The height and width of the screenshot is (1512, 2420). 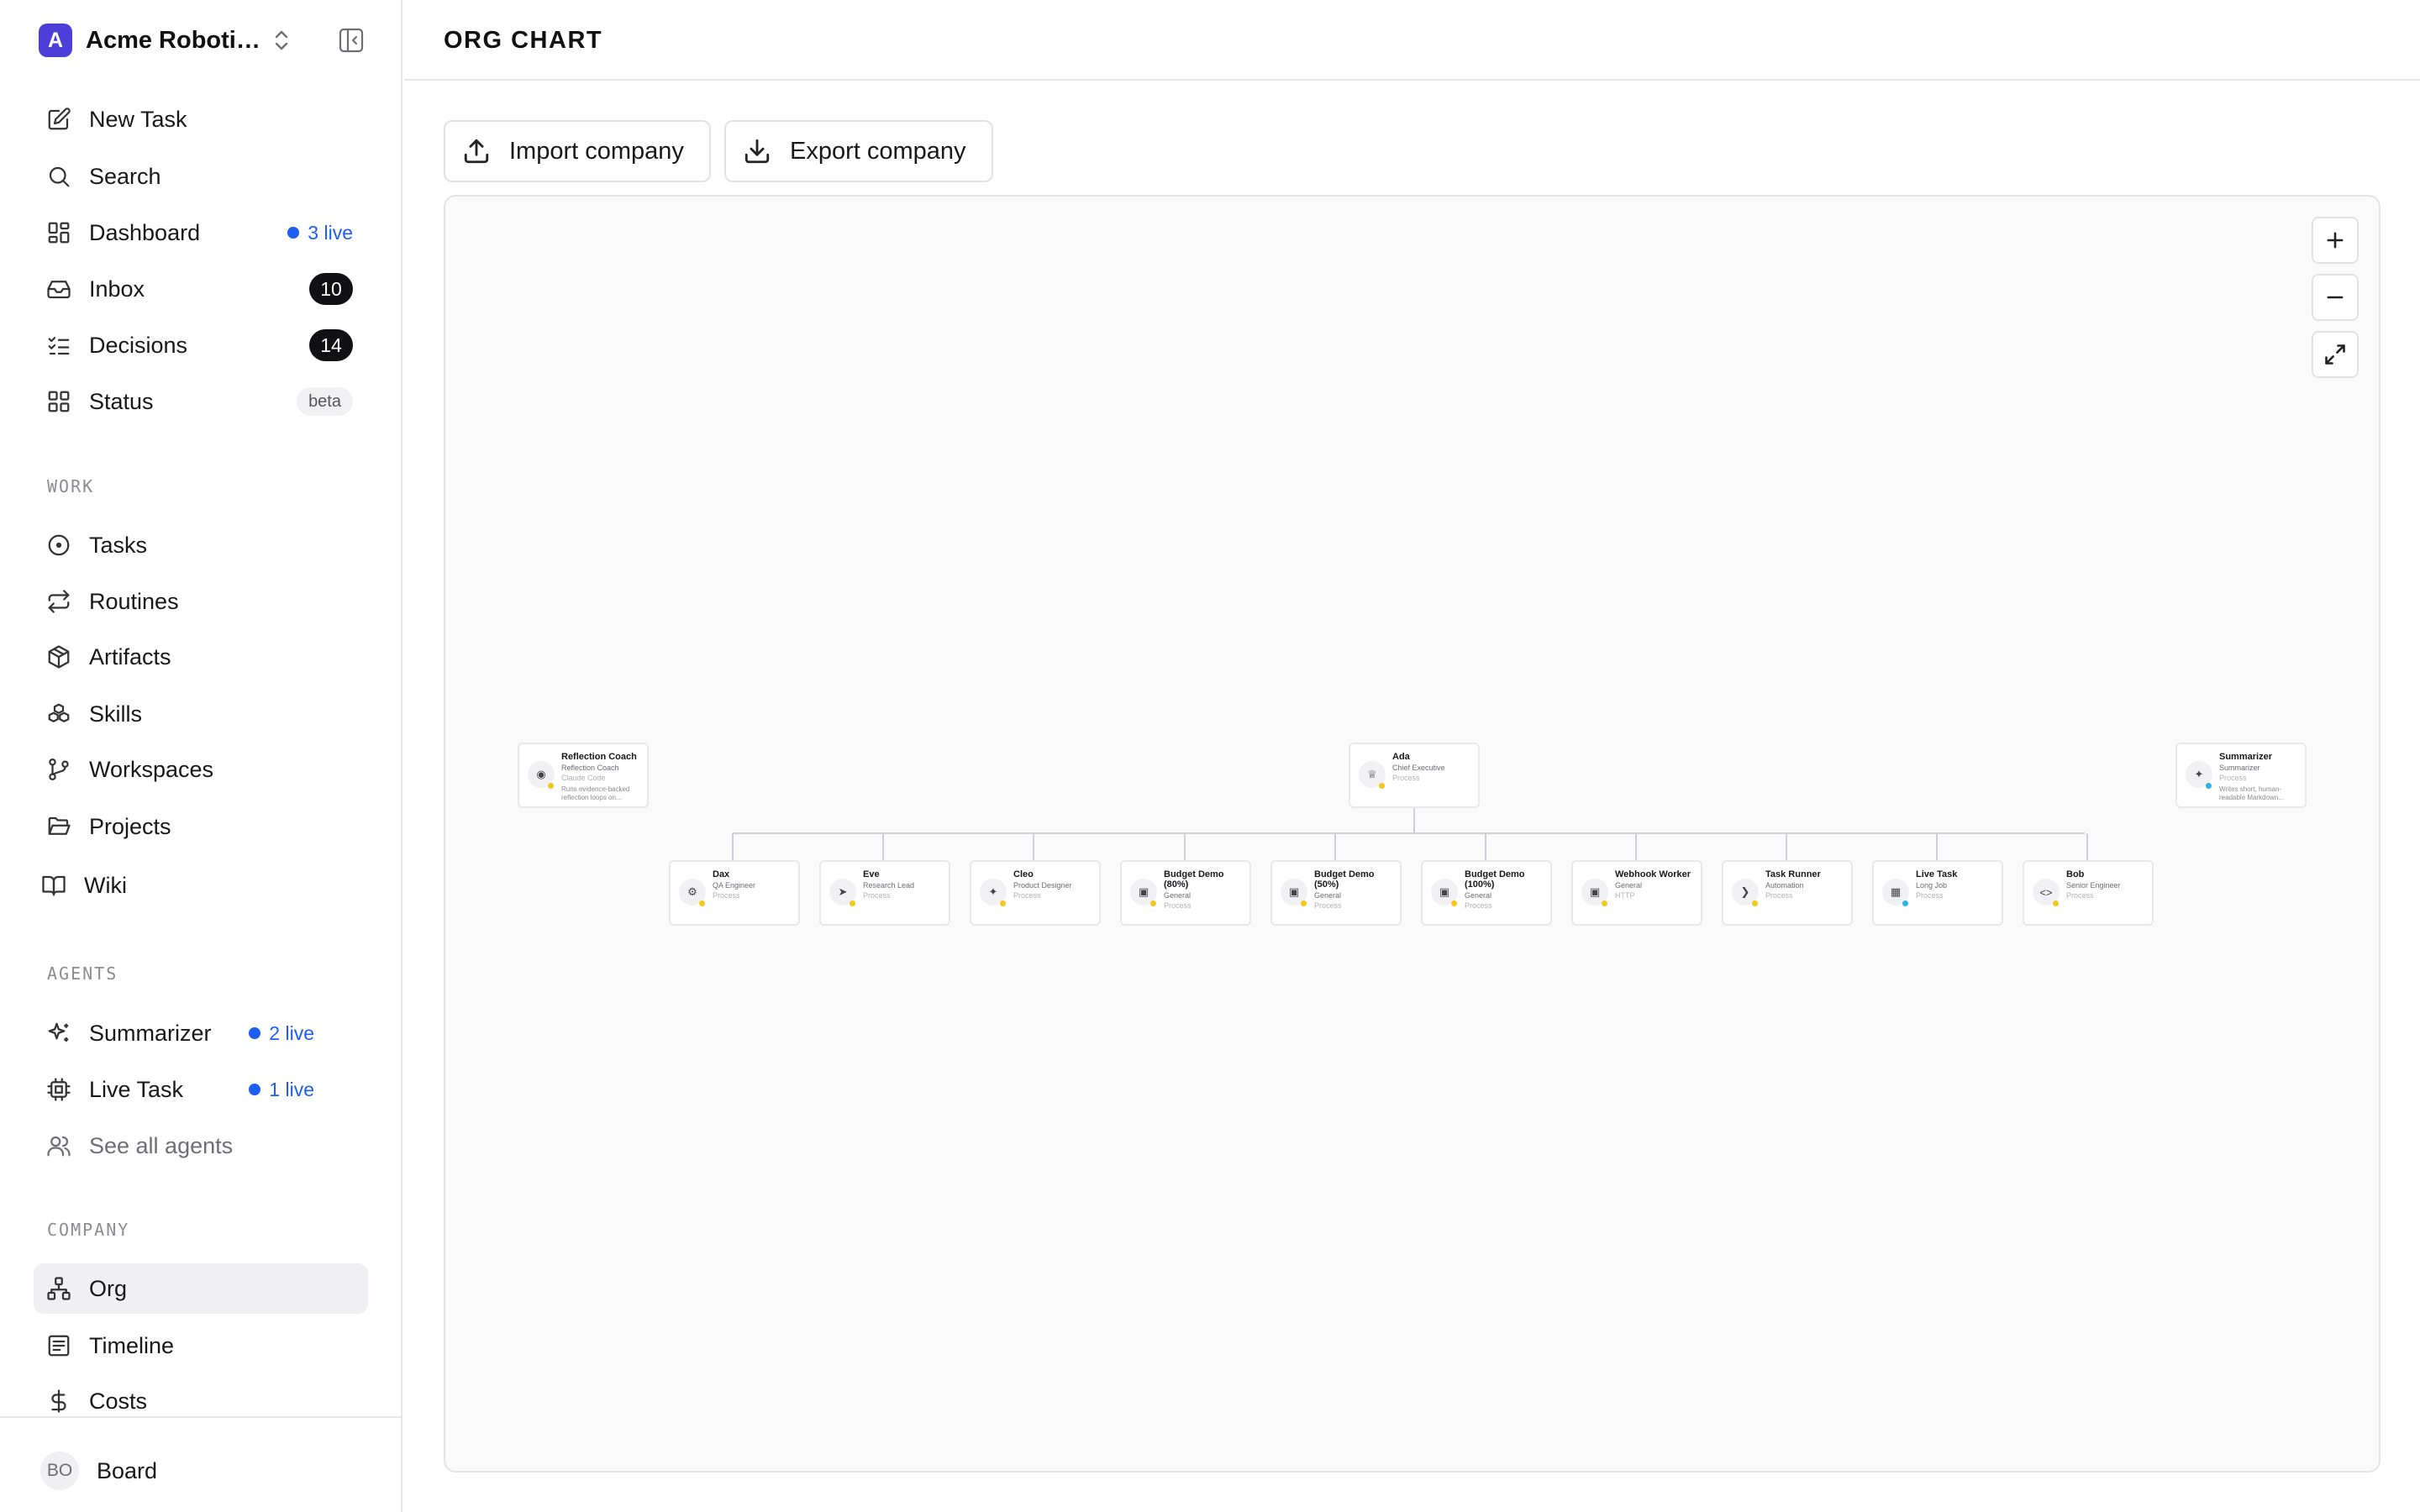 I want to click on node-name: Summarizer, so click(x=2245, y=757).